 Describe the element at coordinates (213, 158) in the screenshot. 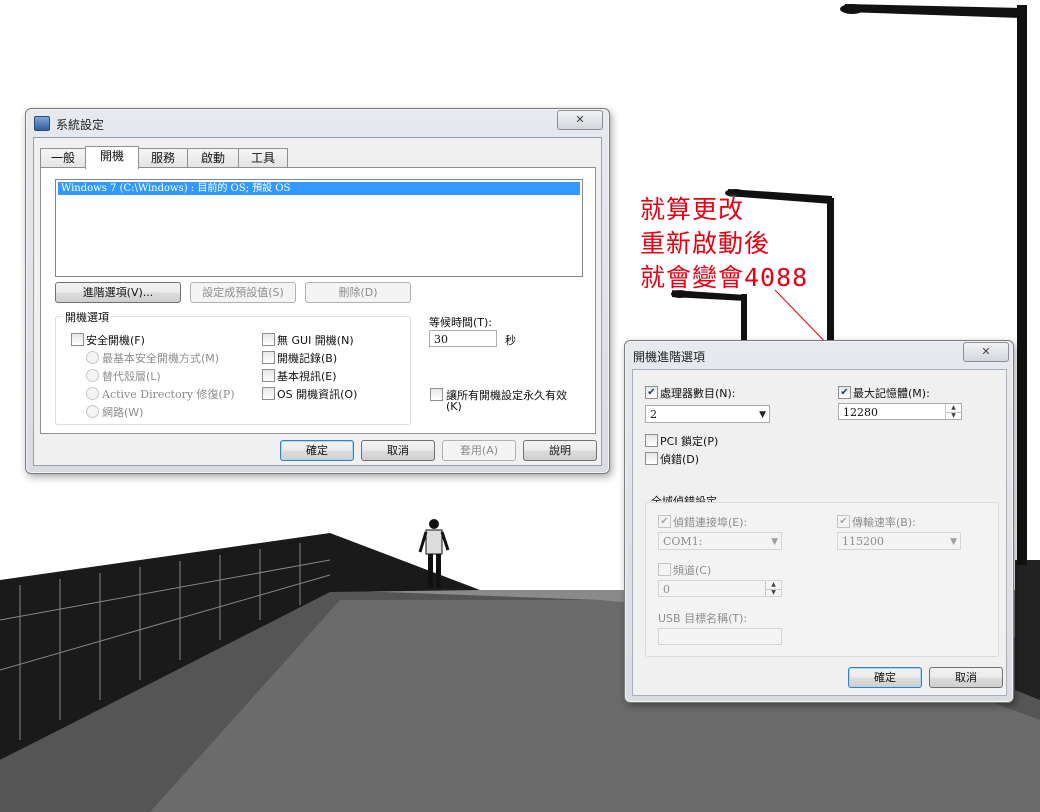

I see `tab-startup: 啟動` at that location.